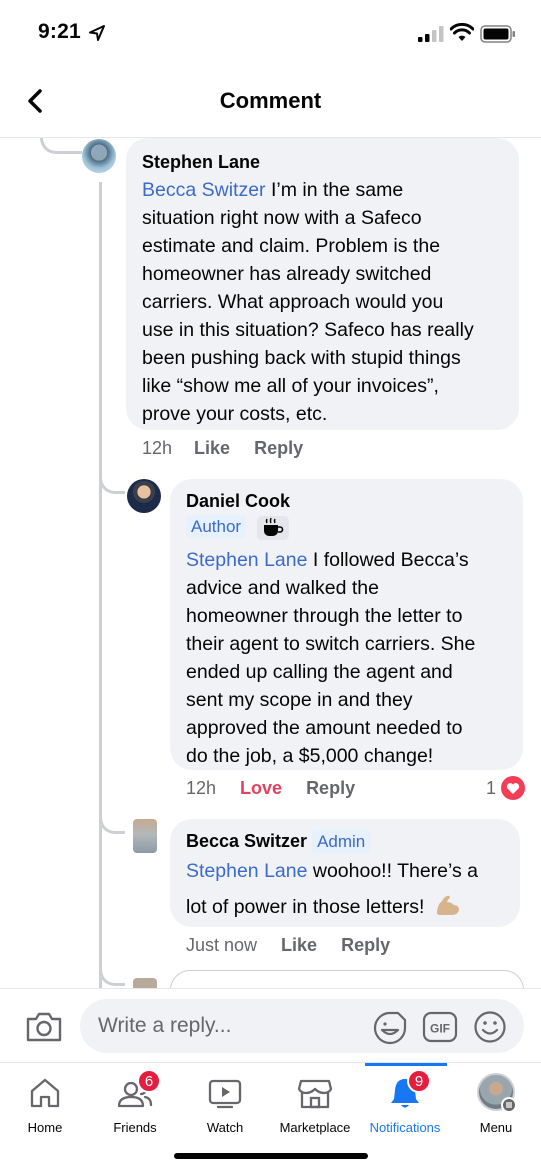 Image resolution: width=541 pixels, height=1170 pixels. What do you see at coordinates (496, 1127) in the screenshot?
I see `tab-label: Menu` at bounding box center [496, 1127].